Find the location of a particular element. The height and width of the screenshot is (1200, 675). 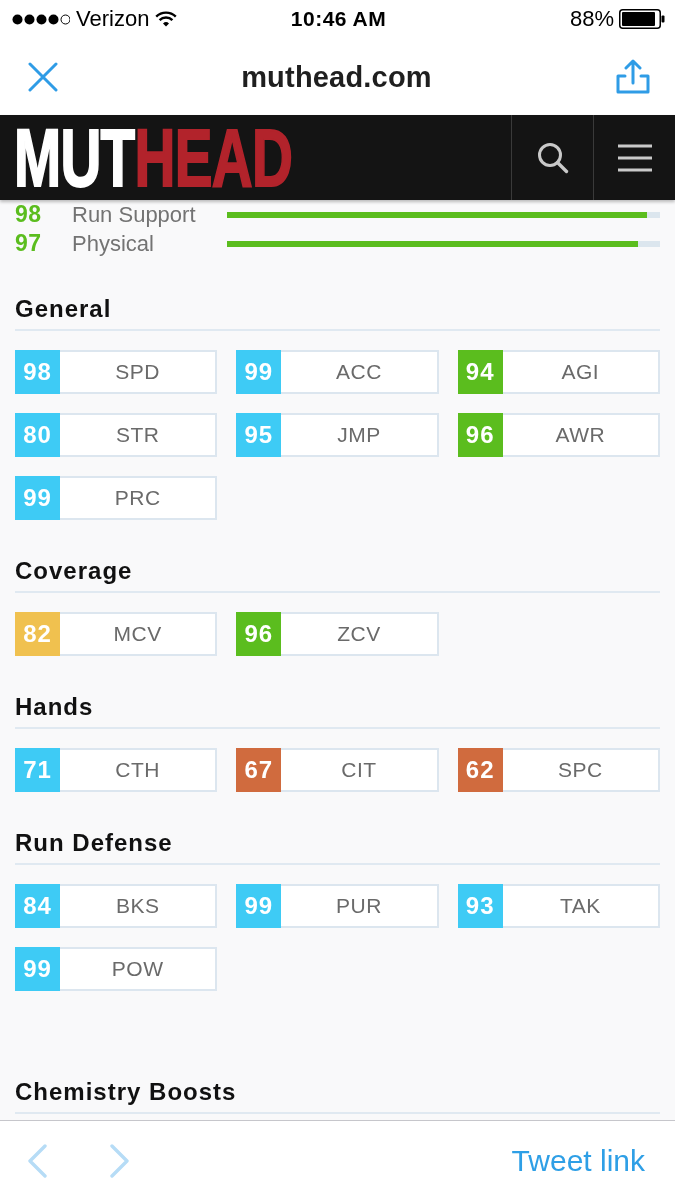

section-heading: Chemistry Boosts is located at coordinates (337, 1095).